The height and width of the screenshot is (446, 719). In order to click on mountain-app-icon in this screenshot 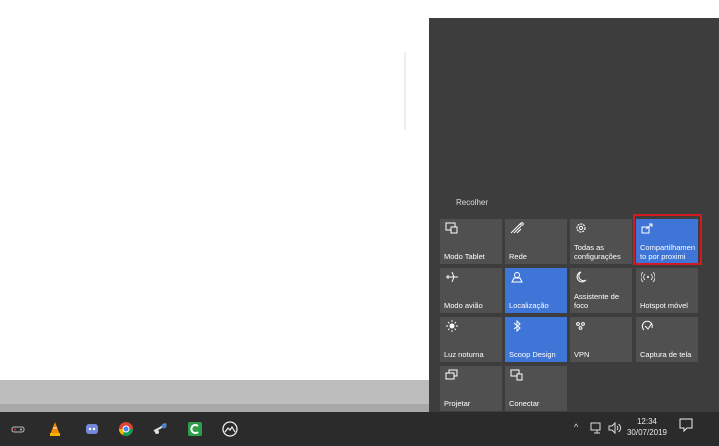, I will do `click(230, 429)`.